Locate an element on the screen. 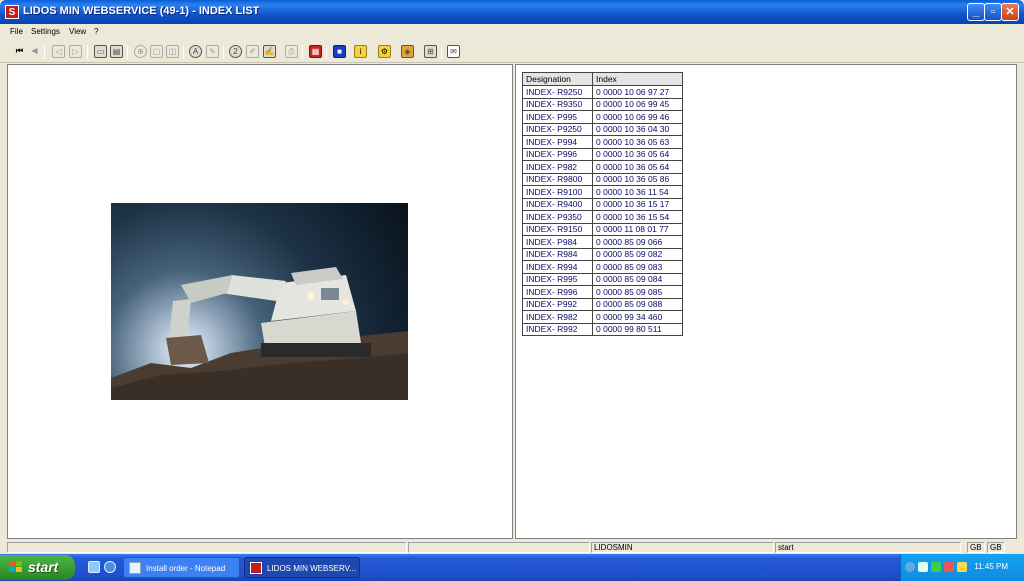 The width and height of the screenshot is (1024, 581). page-copy-icon: ◫ is located at coordinates (172, 51).